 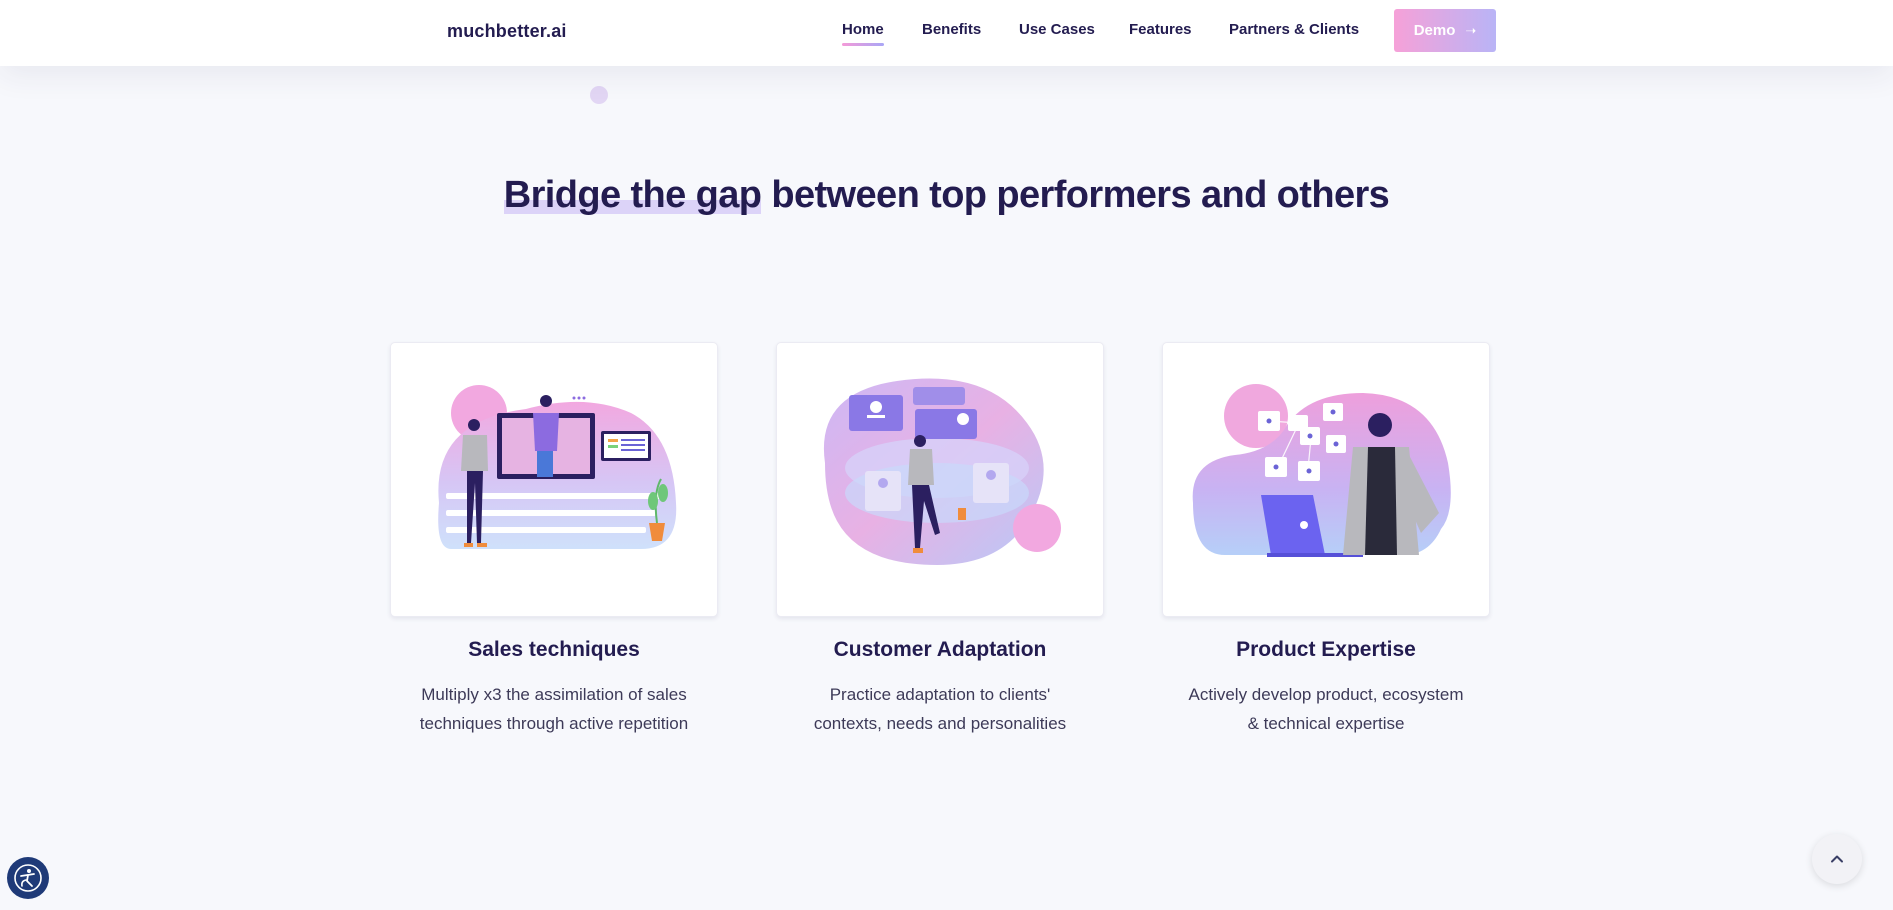 I want to click on headline-highlight: Bridge the gap, so click(x=632, y=195).